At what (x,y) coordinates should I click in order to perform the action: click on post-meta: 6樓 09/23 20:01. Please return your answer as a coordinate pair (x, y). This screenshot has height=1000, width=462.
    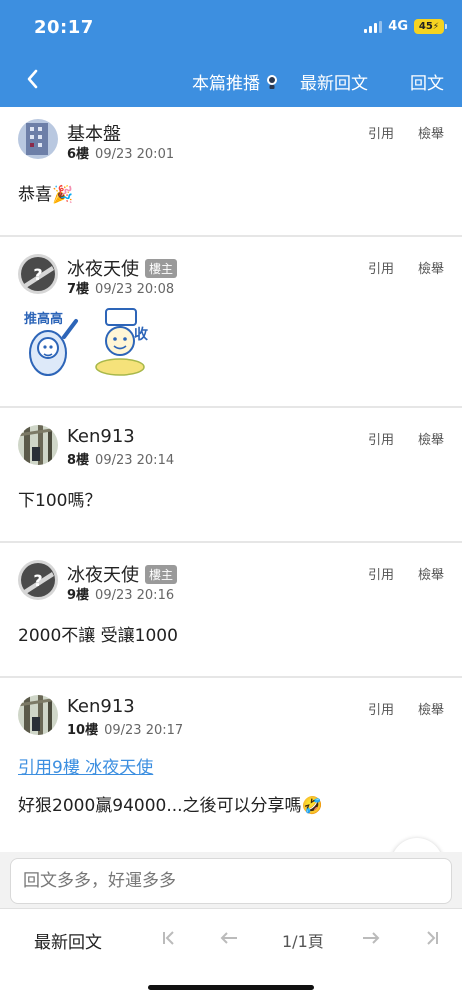
    Looking at the image, I should click on (120, 152).